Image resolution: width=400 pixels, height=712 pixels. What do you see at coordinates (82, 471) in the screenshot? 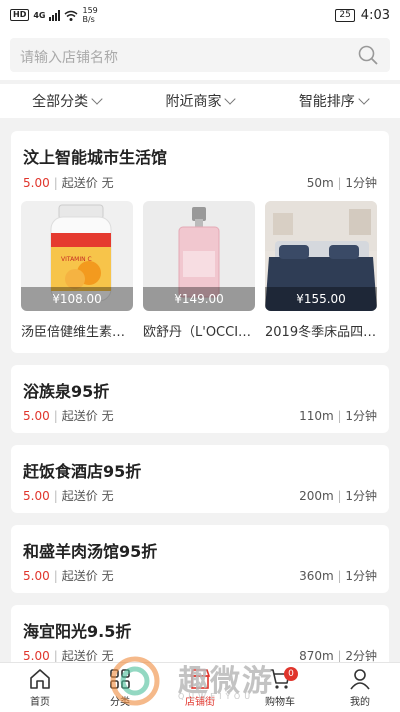
I see `store-name: 赶饭食酒店95折` at bounding box center [82, 471].